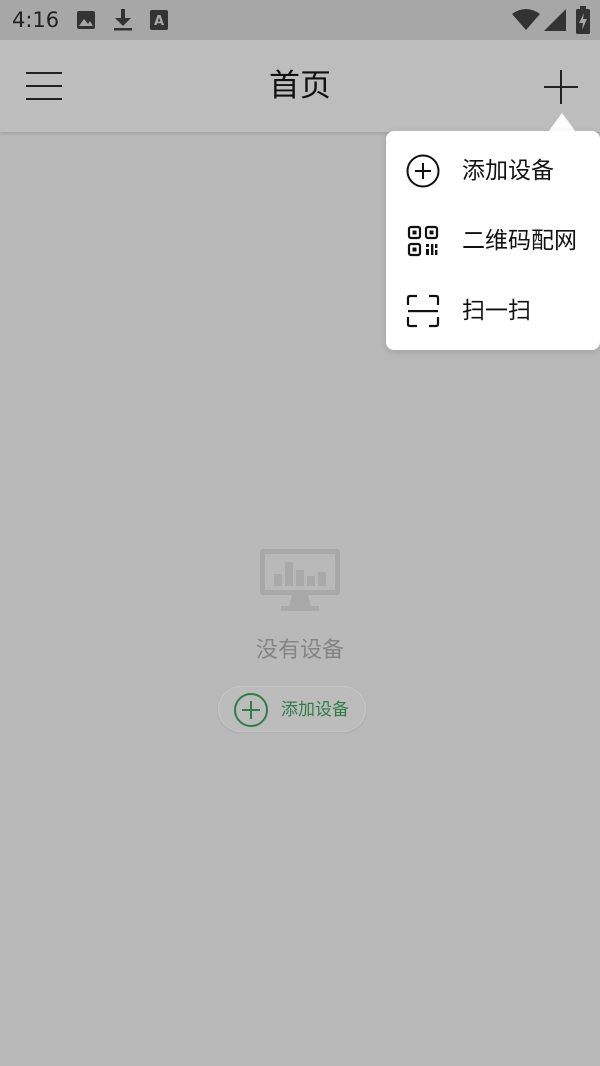  I want to click on add-device-button-label: 添加设备, so click(315, 710).